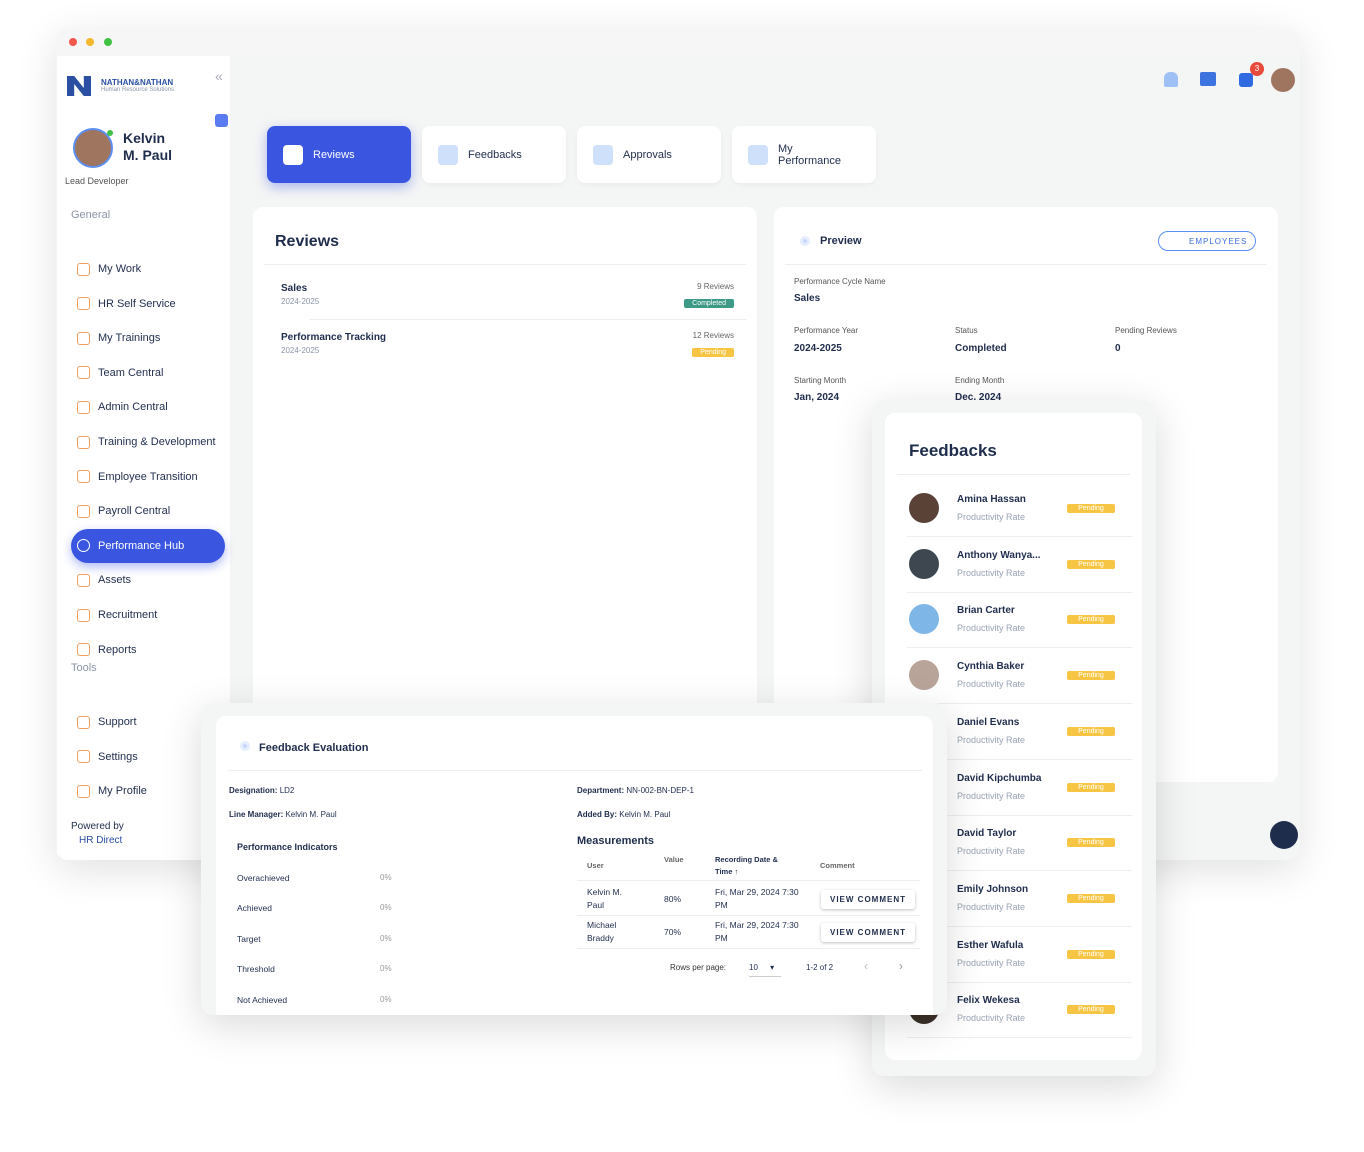 Image resolution: width=1364 pixels, height=1152 pixels. I want to click on tab-my-performance: My Performance, so click(804, 154).